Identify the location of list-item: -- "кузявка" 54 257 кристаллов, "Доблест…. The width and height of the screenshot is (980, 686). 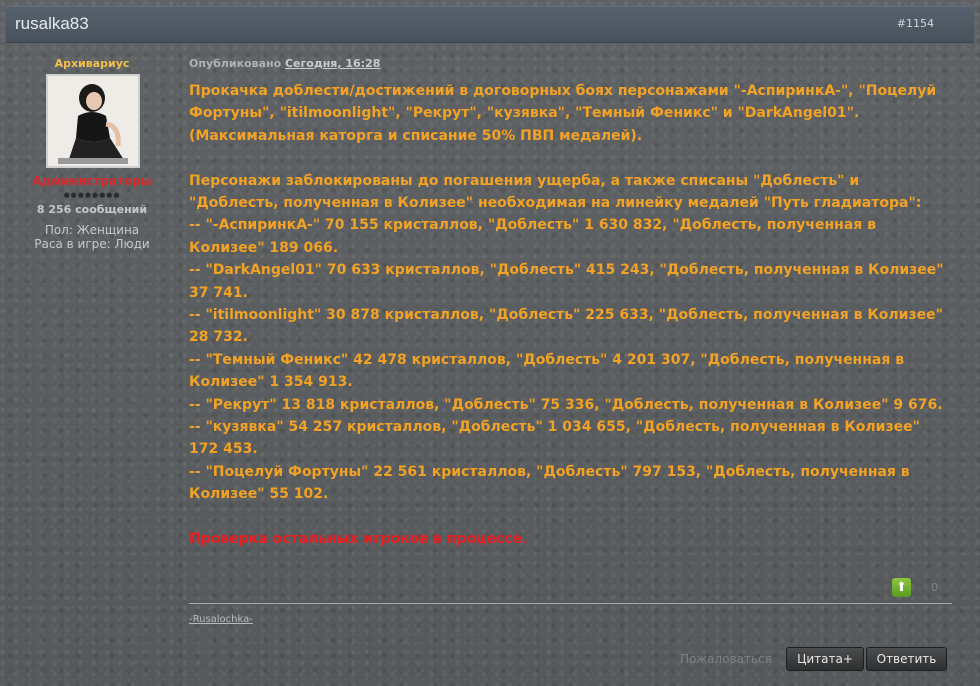
(554, 438).